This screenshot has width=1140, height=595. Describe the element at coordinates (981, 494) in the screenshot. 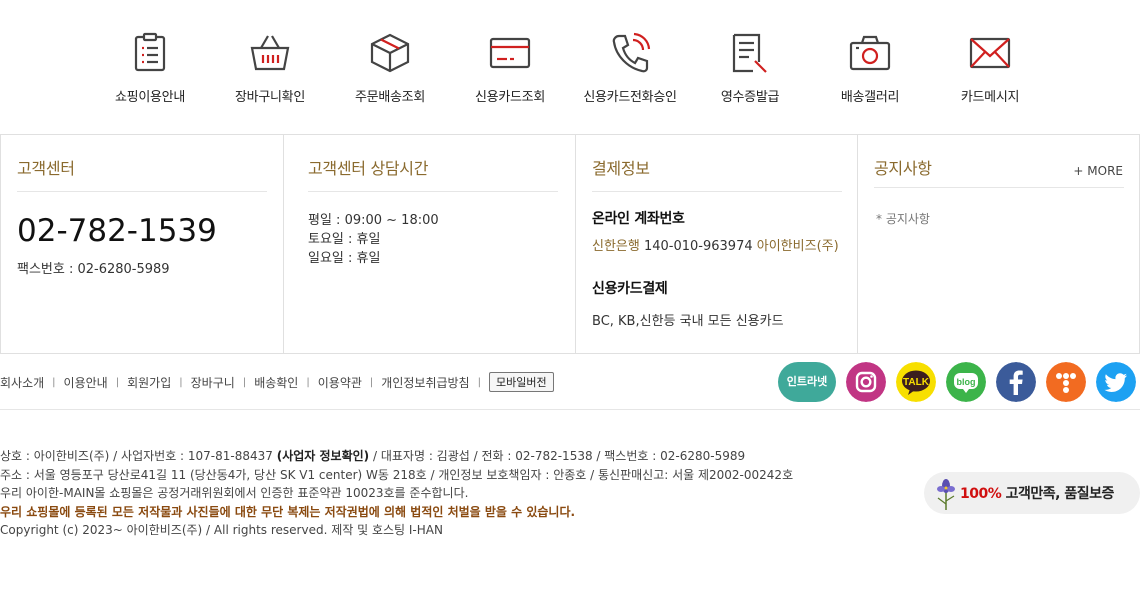

I see `badge-percent: 100%` at that location.